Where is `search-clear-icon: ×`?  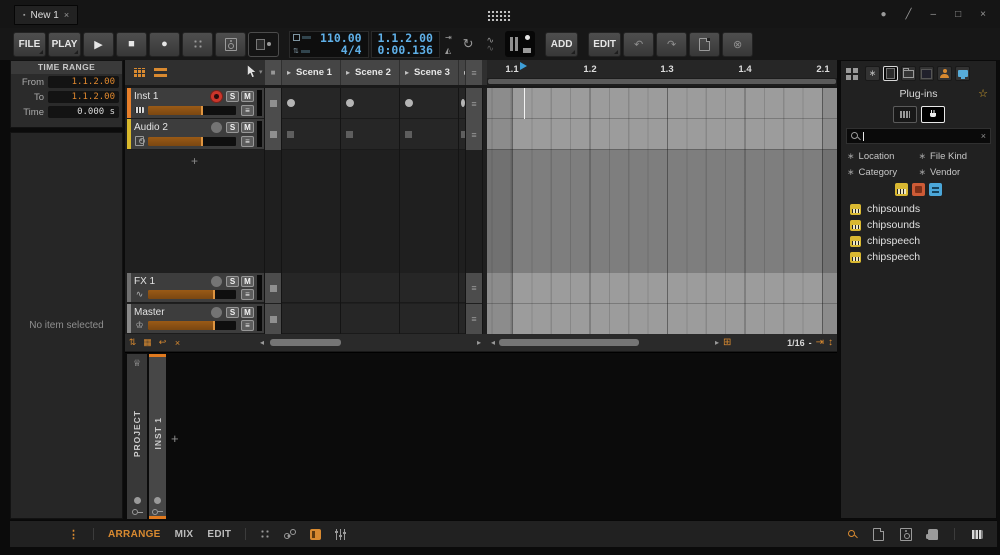
search-clear-icon: × is located at coordinates (983, 136).